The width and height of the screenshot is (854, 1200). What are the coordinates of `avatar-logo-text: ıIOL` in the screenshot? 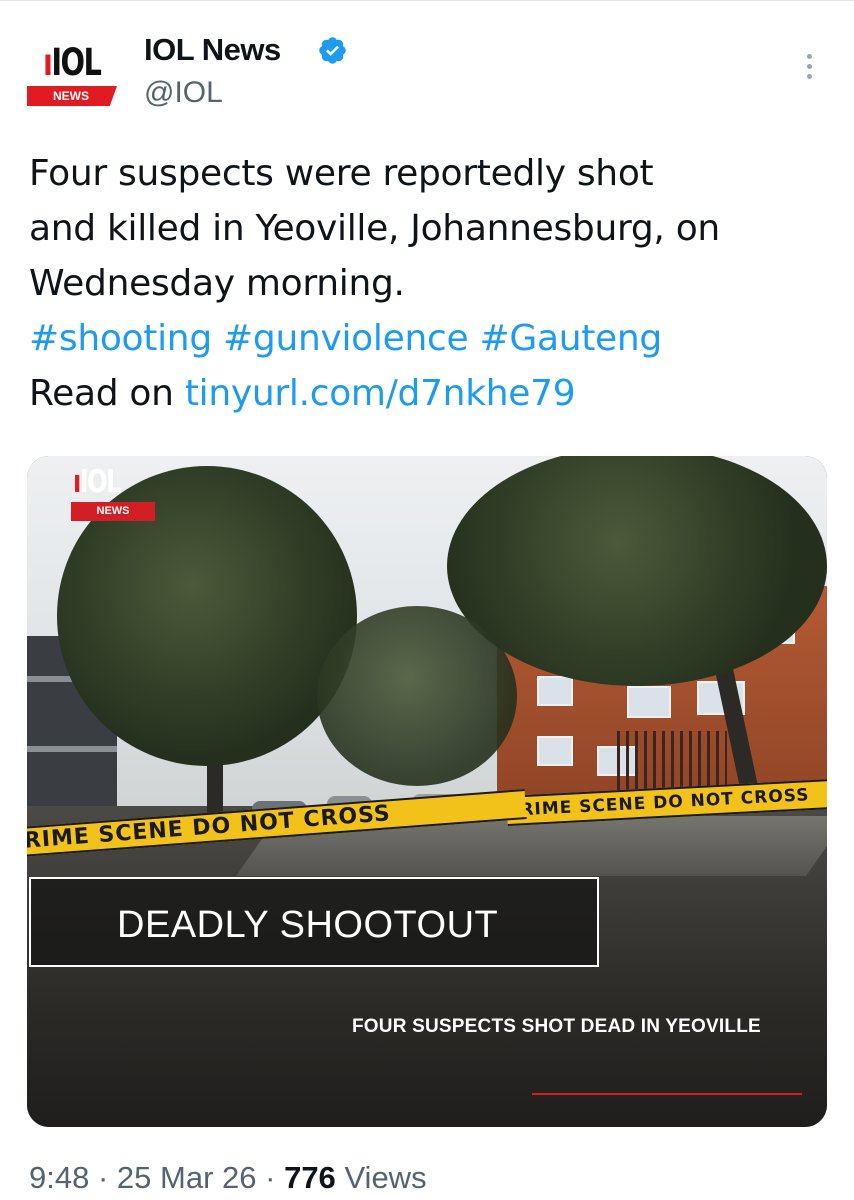 It's located at (72, 62).